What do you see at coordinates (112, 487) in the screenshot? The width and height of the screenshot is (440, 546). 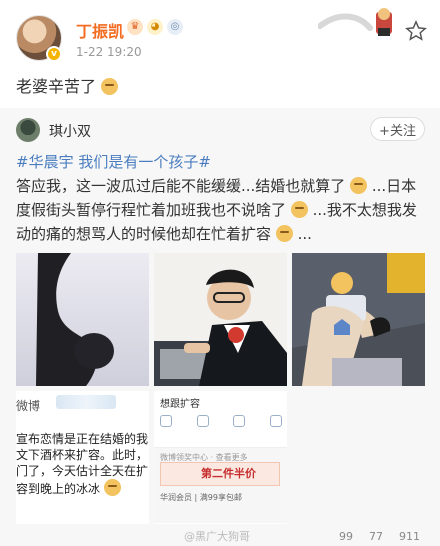 I see `smile-emoji-icon` at bounding box center [112, 487].